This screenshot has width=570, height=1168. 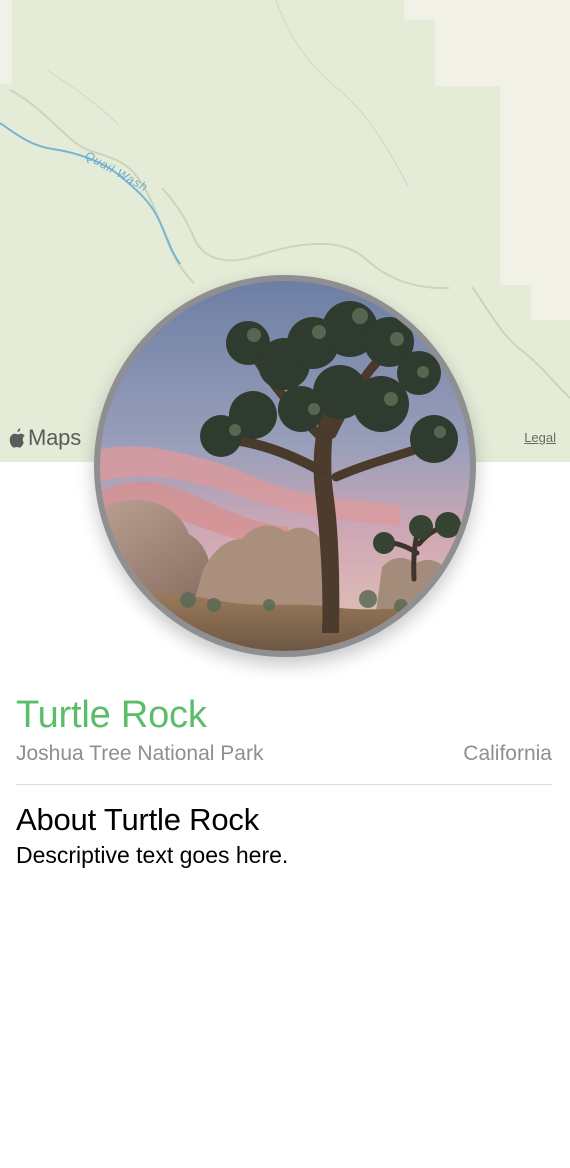 What do you see at coordinates (6, 42) in the screenshot?
I see `map-edge-area` at bounding box center [6, 42].